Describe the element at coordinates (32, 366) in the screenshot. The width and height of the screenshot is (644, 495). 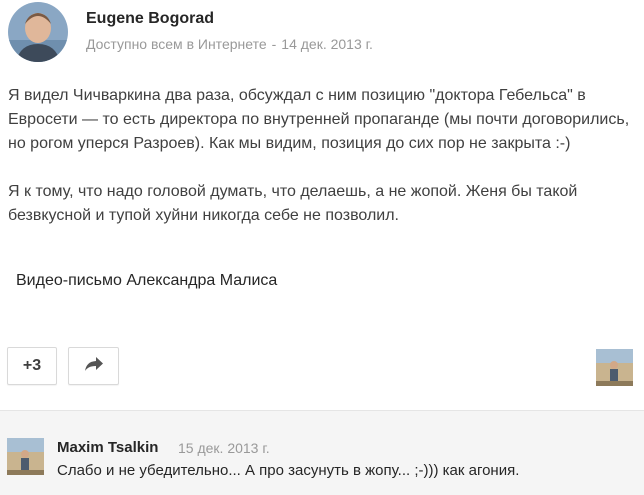
I see `plus-one-button: +3` at that location.